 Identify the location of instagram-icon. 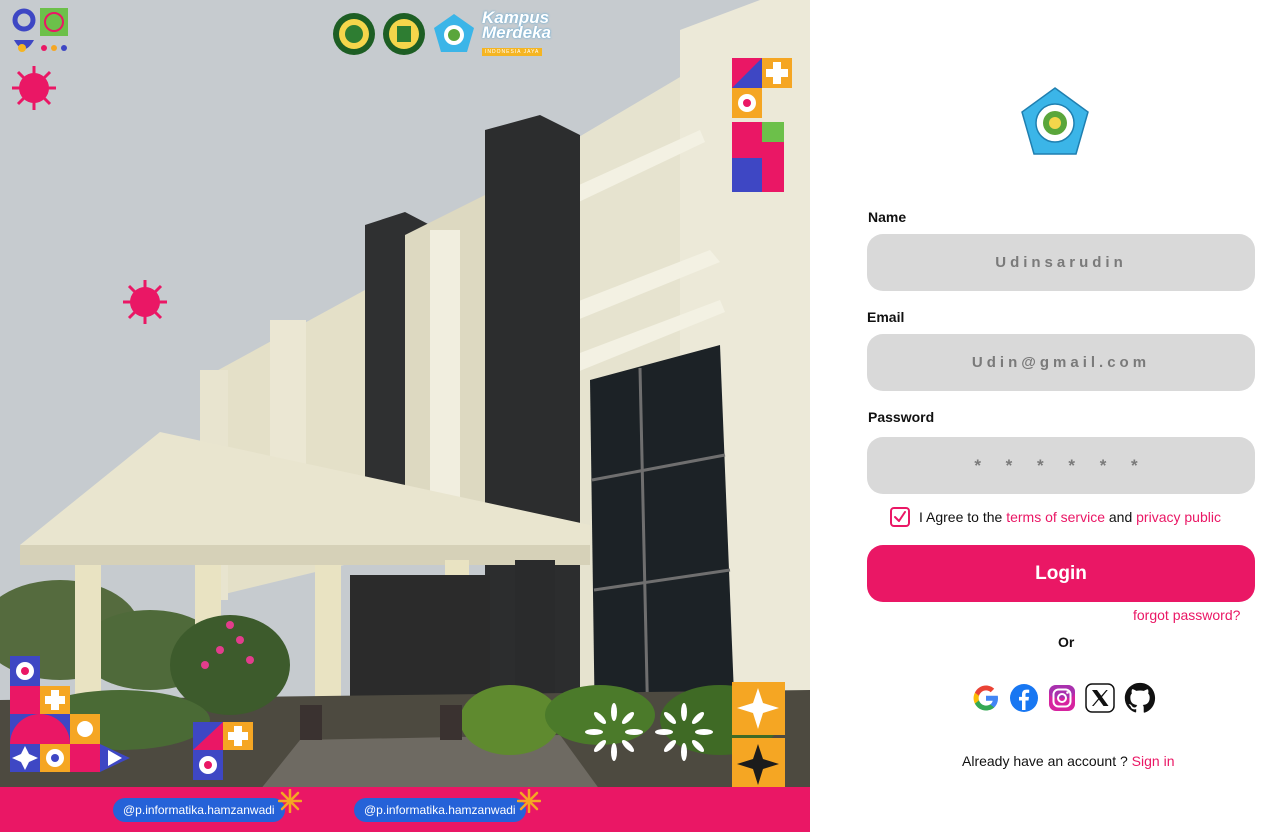
(1062, 698).